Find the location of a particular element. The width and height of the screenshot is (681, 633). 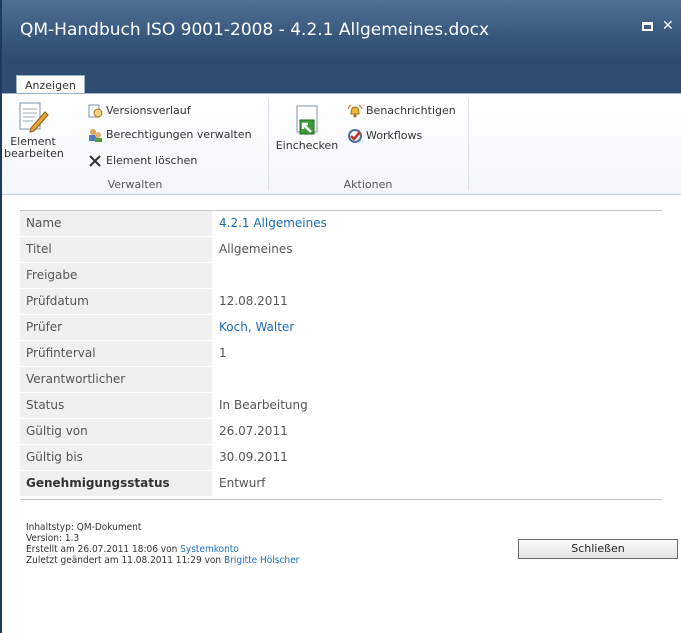

property-label: Status is located at coordinates (116, 405).